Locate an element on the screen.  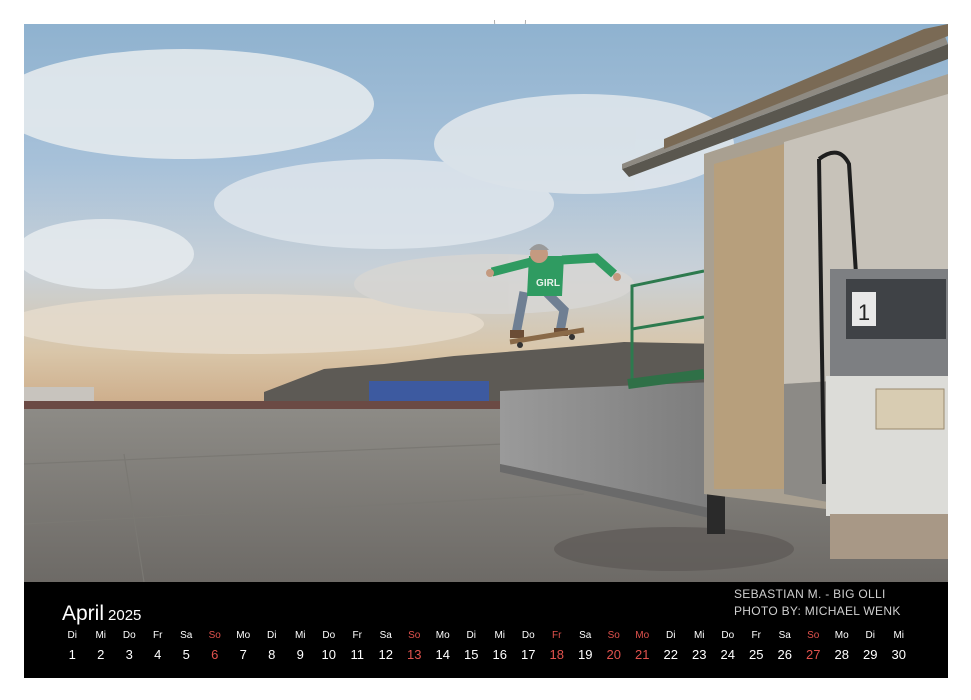
day-cell: Mo 21 is located at coordinates (642, 650).